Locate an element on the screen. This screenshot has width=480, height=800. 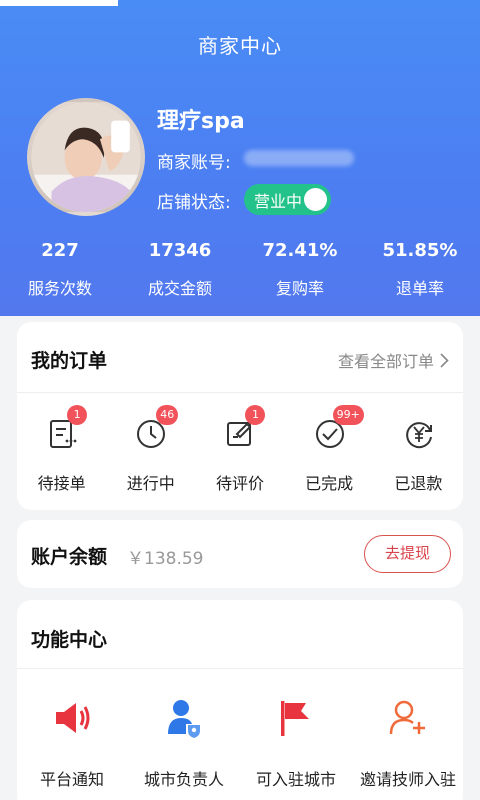
order-status-row: 1 待接单 46 进行中 1 待评价 99+ 已完成 已退款 is located at coordinates (240, 450).